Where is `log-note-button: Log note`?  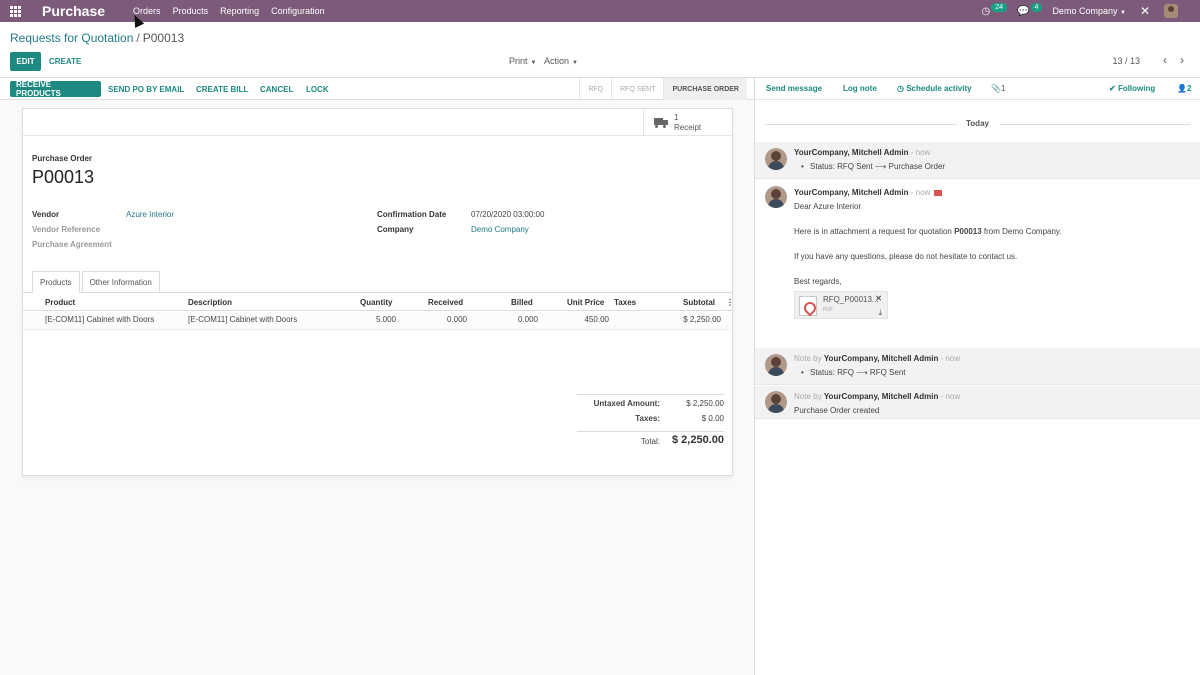
log-note-button: Log note is located at coordinates (860, 88).